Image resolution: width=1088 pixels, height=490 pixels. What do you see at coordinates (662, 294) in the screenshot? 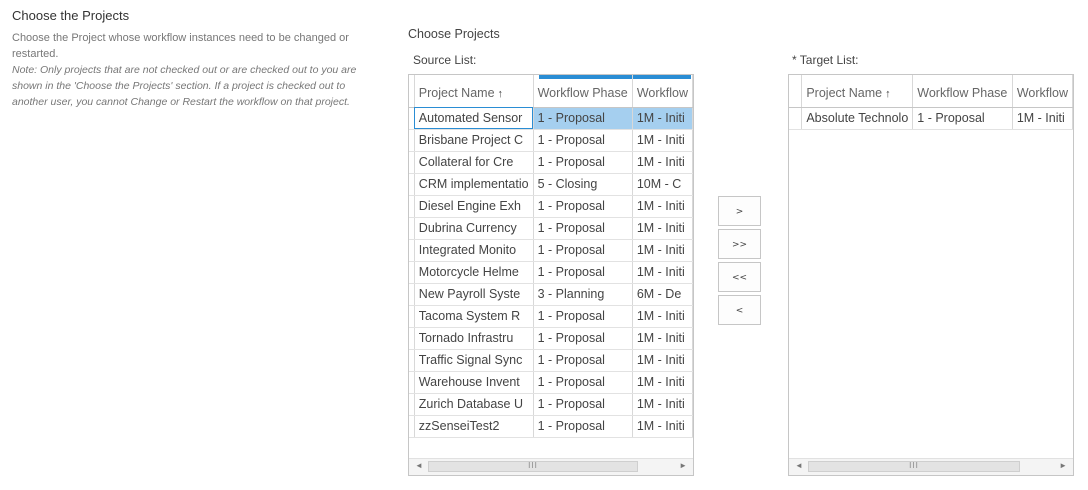
I see `cell-workflow: 6M - De` at bounding box center [662, 294].